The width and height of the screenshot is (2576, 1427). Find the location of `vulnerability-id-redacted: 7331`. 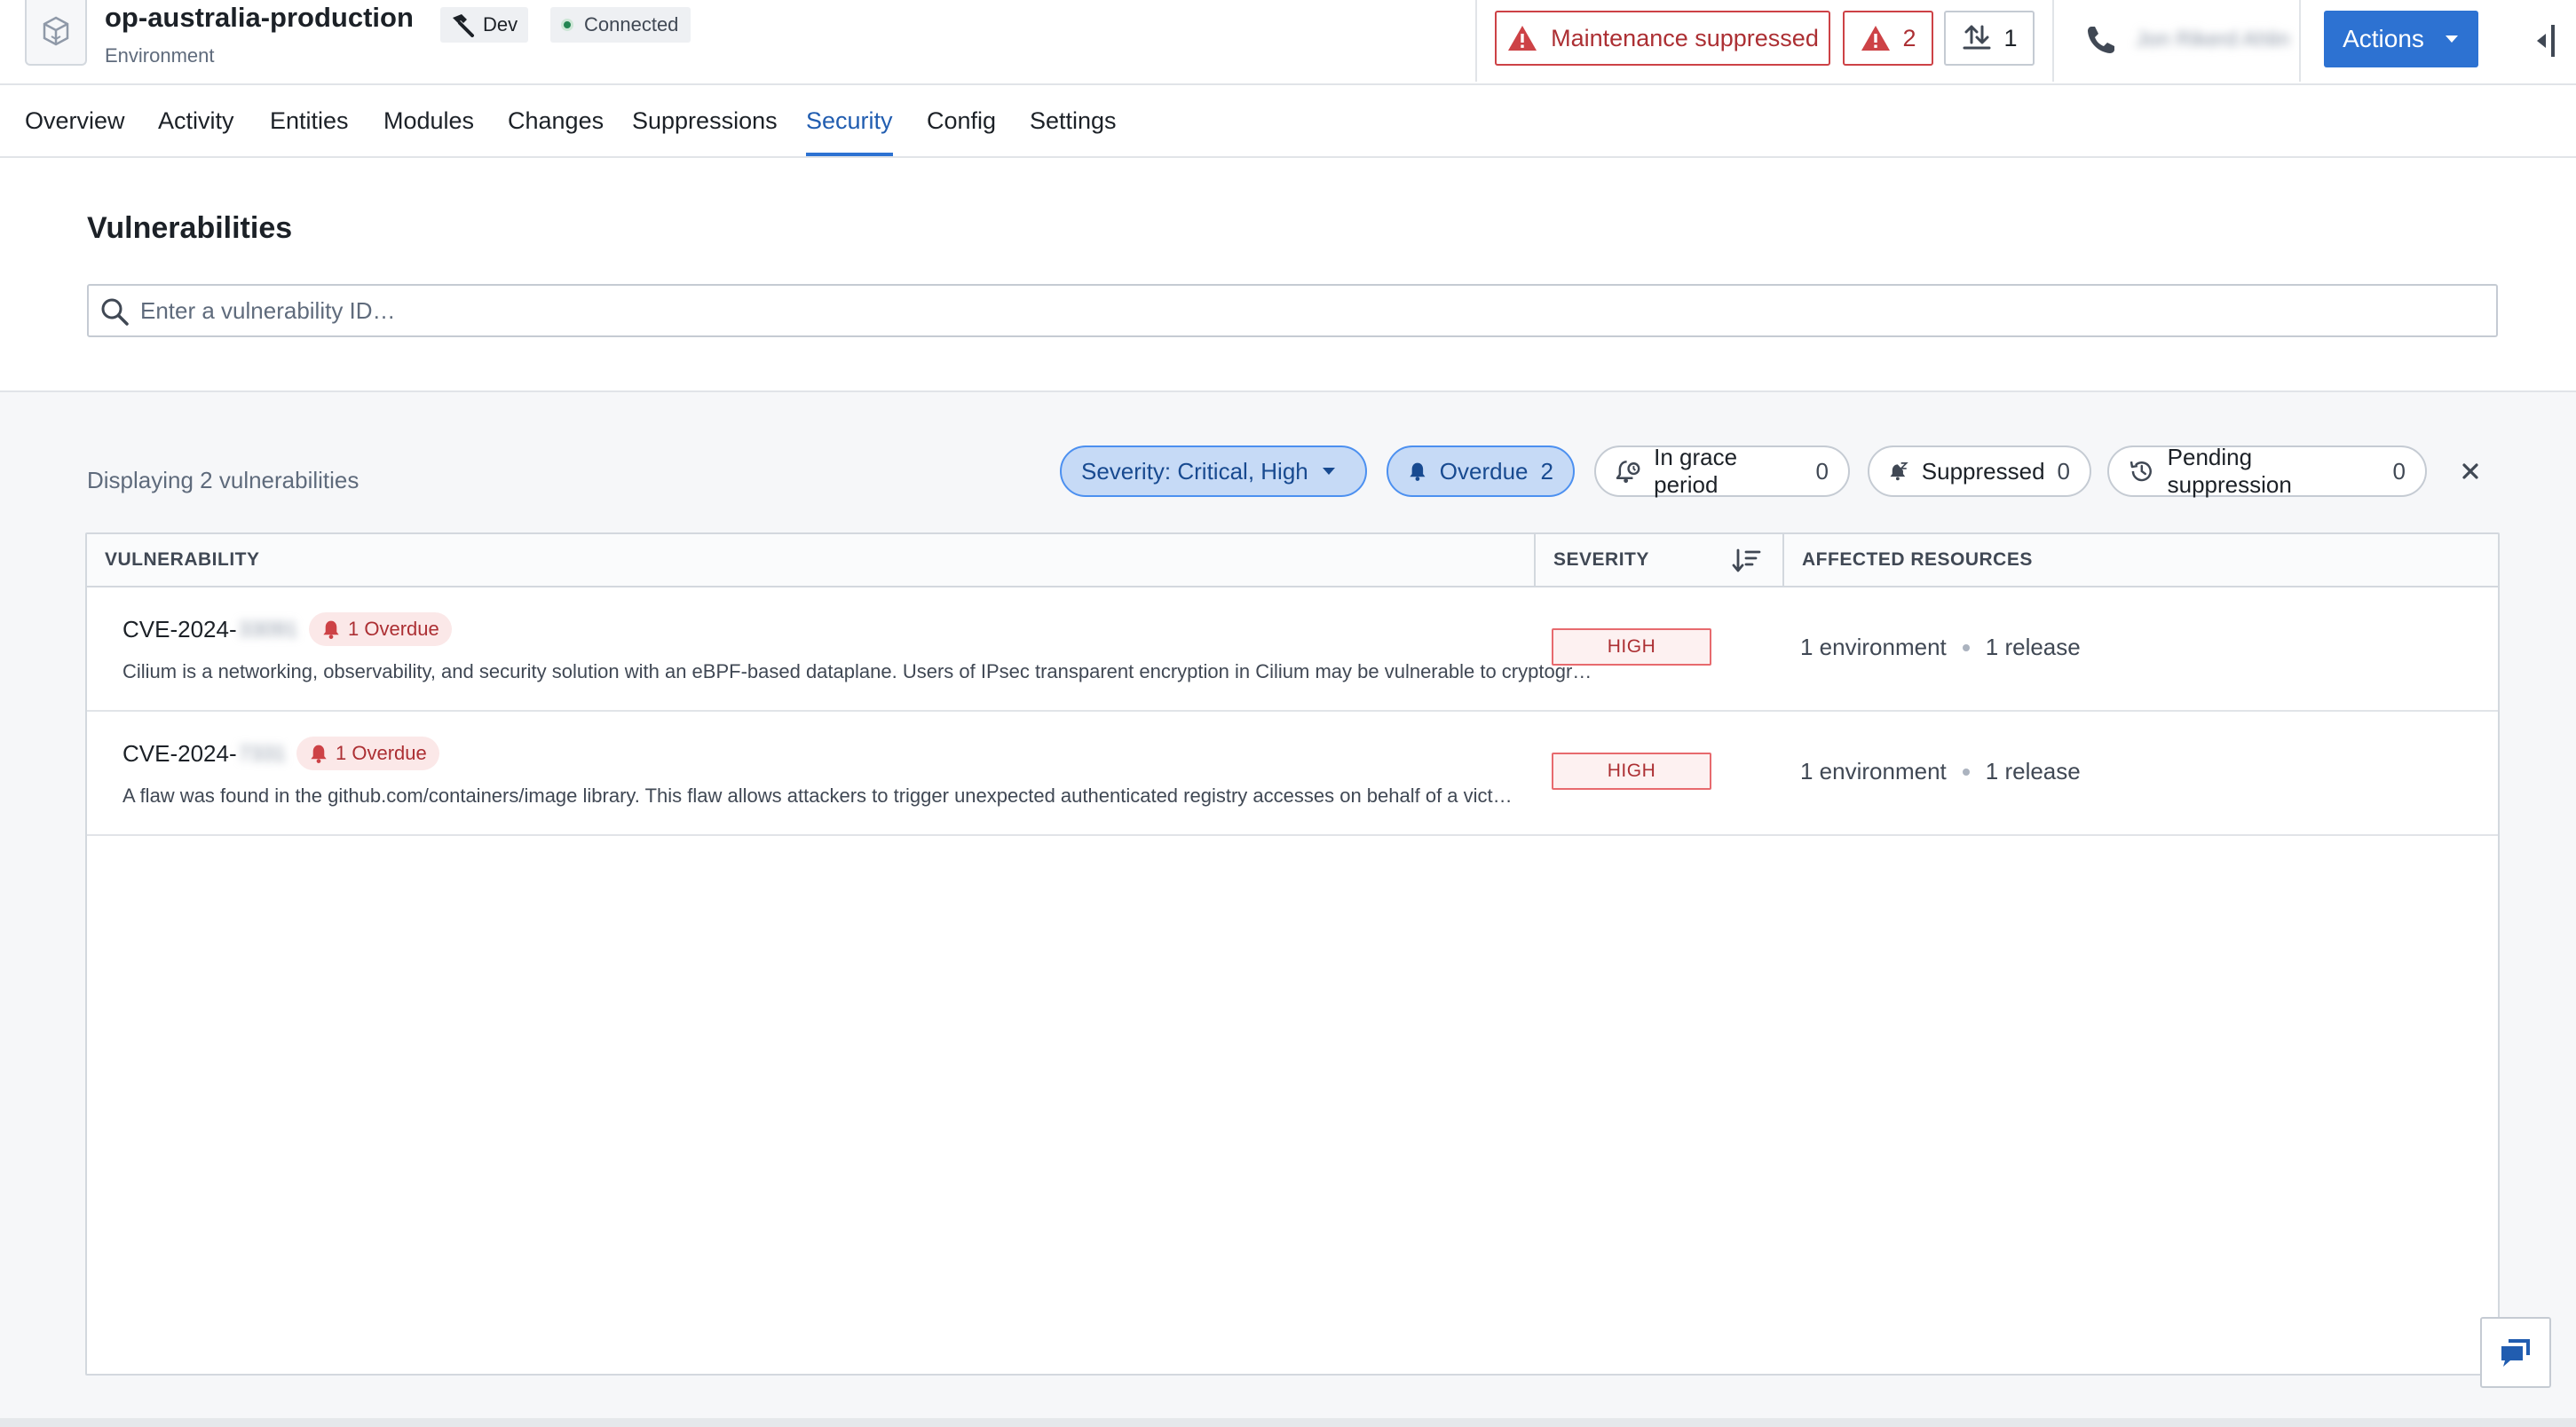

vulnerability-id-redacted: 7331 is located at coordinates (262, 754).